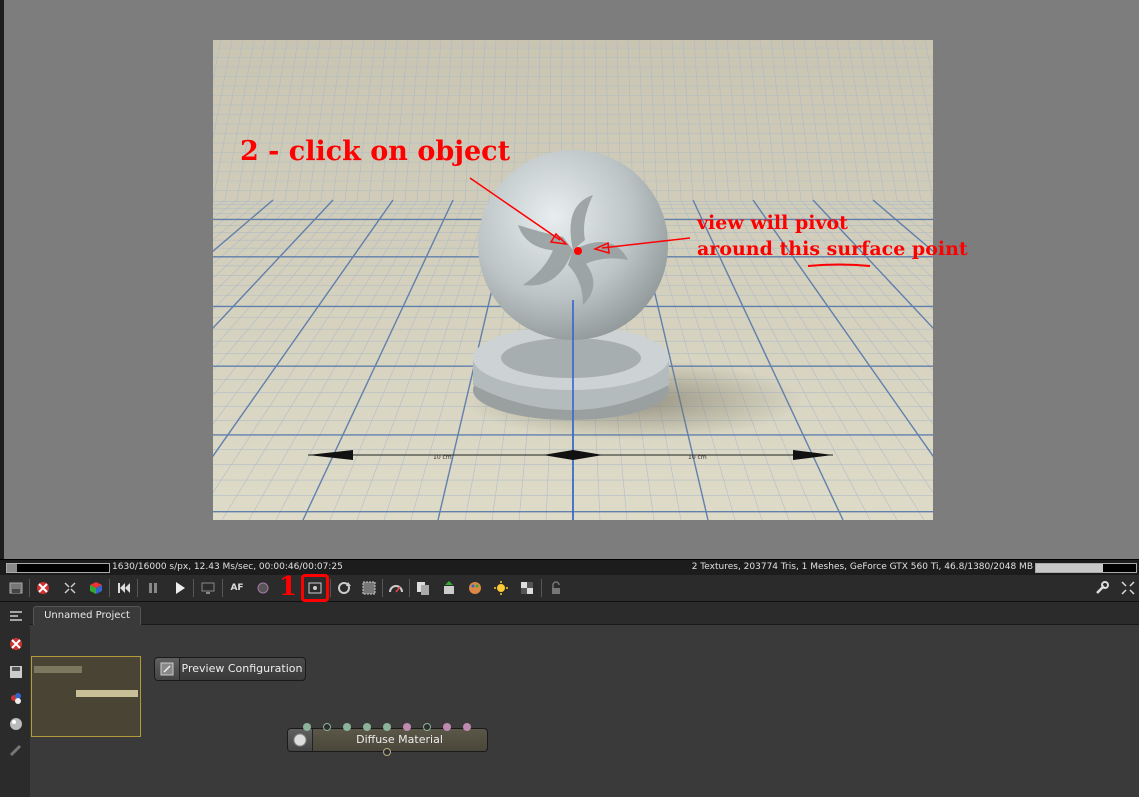 The width and height of the screenshot is (1139, 797). Describe the element at coordinates (263, 588) in the screenshot. I see `color-icon` at that location.